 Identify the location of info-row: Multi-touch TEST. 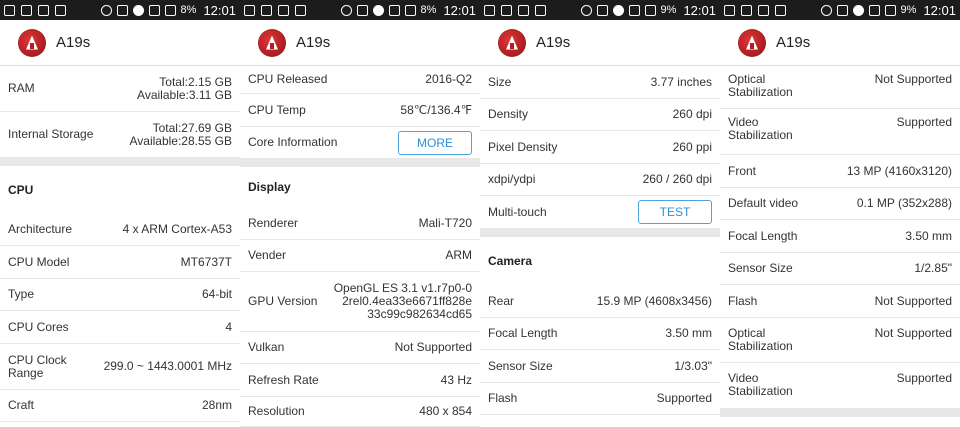
(600, 212).